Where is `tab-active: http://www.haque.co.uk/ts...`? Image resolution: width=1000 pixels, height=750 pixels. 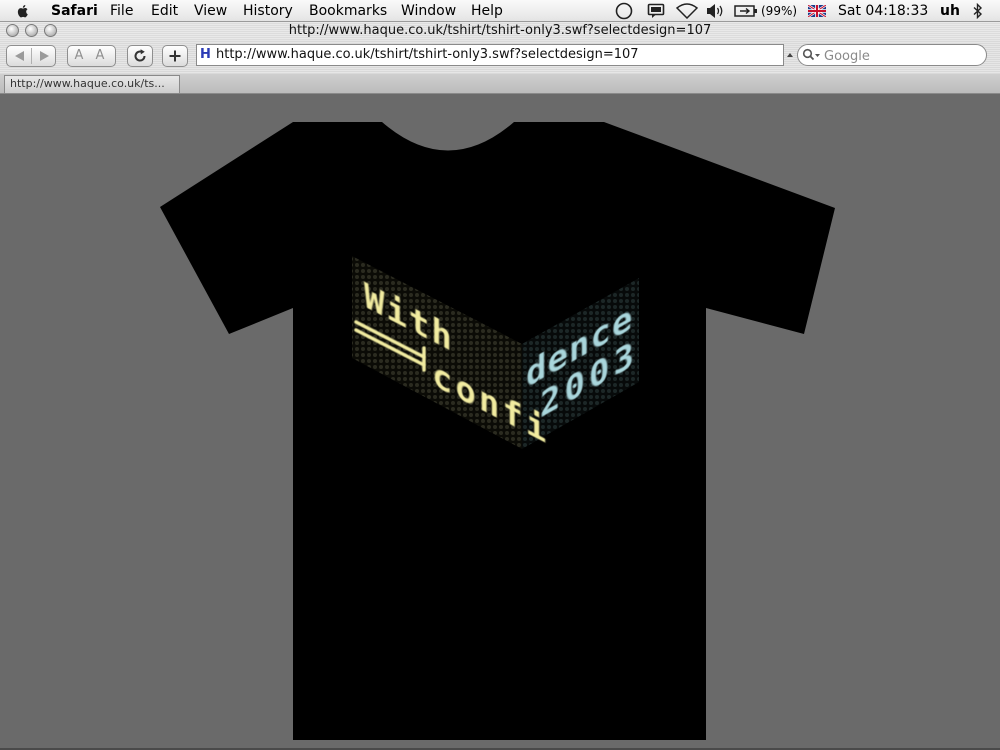
tab-active: http://www.haque.co.uk/ts... is located at coordinates (92, 84).